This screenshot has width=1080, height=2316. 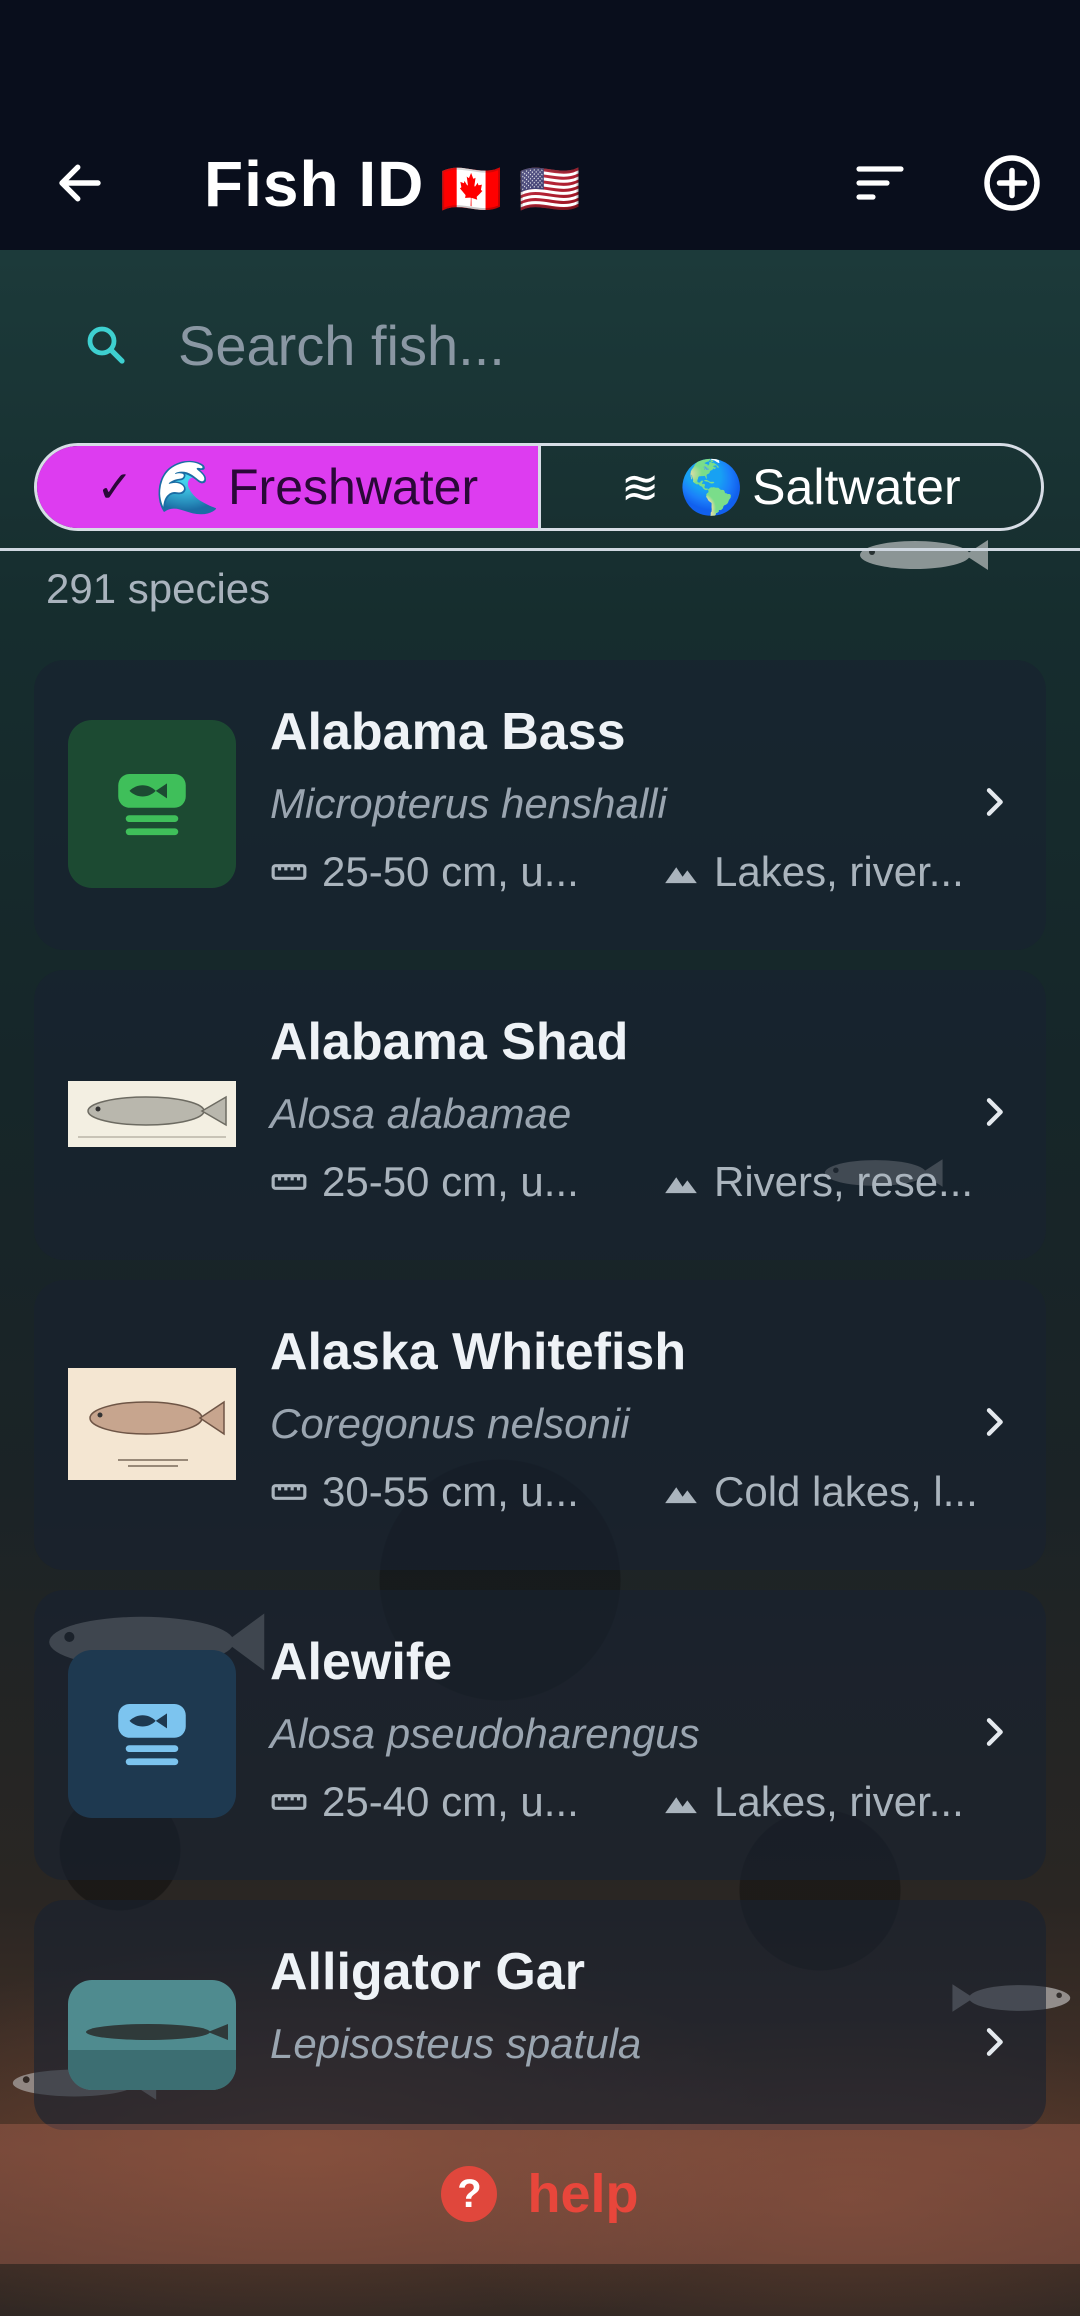 I want to click on fish-name: Alaska Whitefish, so click(x=478, y=1352).